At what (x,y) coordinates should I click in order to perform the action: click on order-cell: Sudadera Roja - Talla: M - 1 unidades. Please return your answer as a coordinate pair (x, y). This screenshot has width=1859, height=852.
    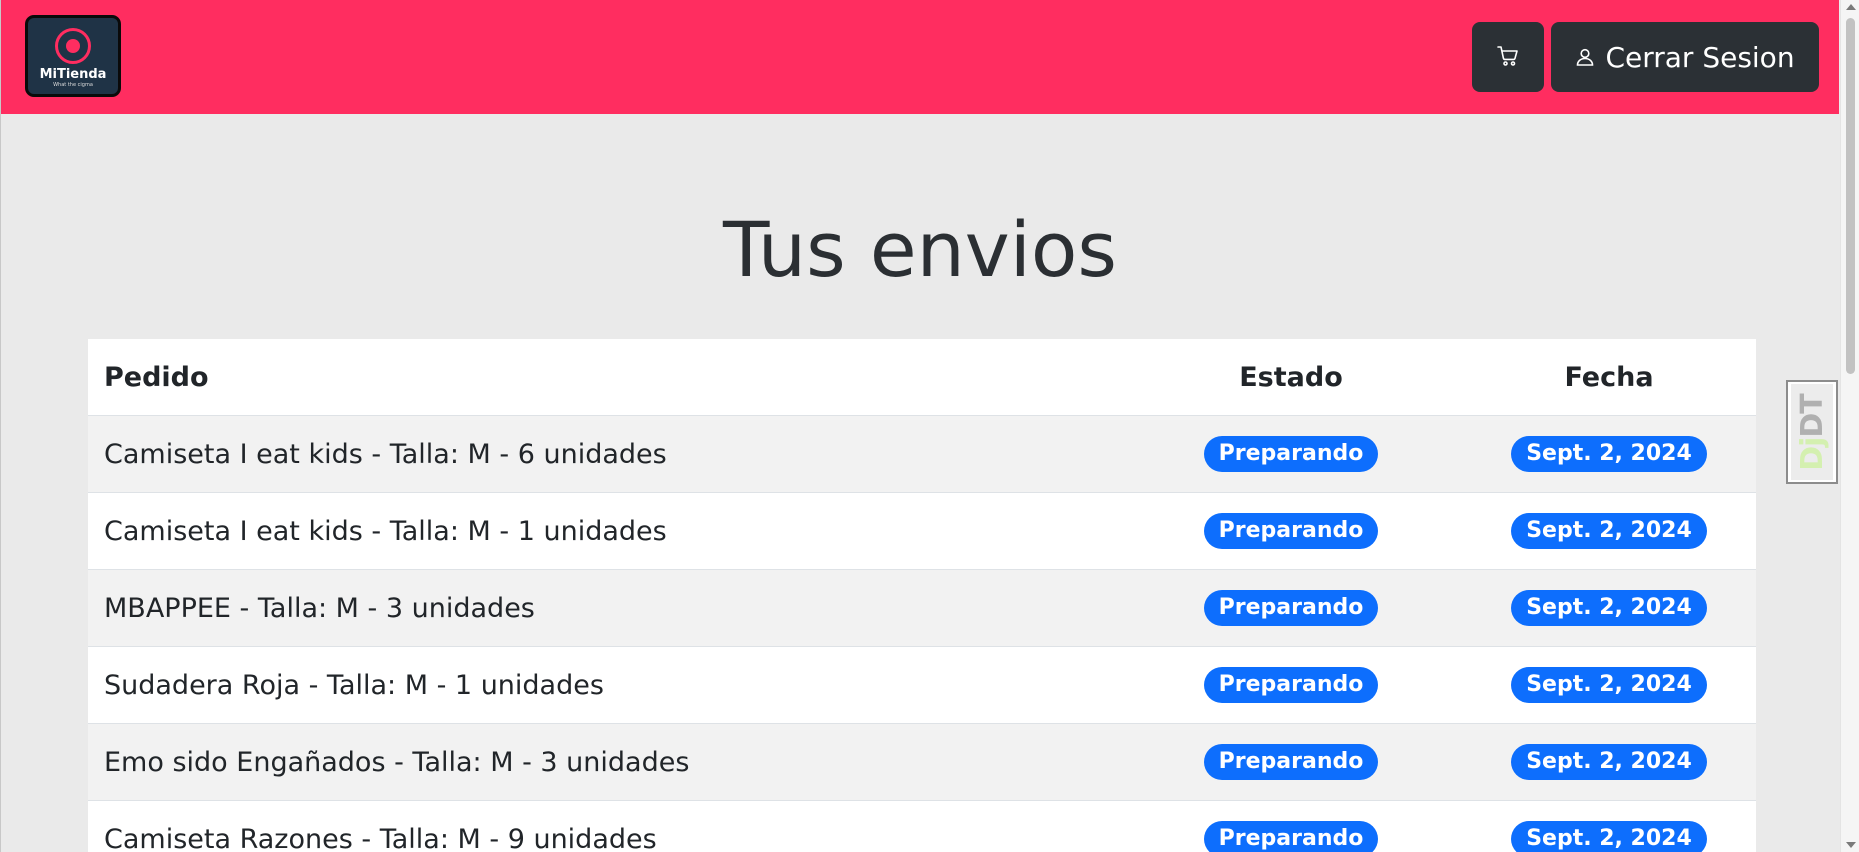
    Looking at the image, I should click on (604, 685).